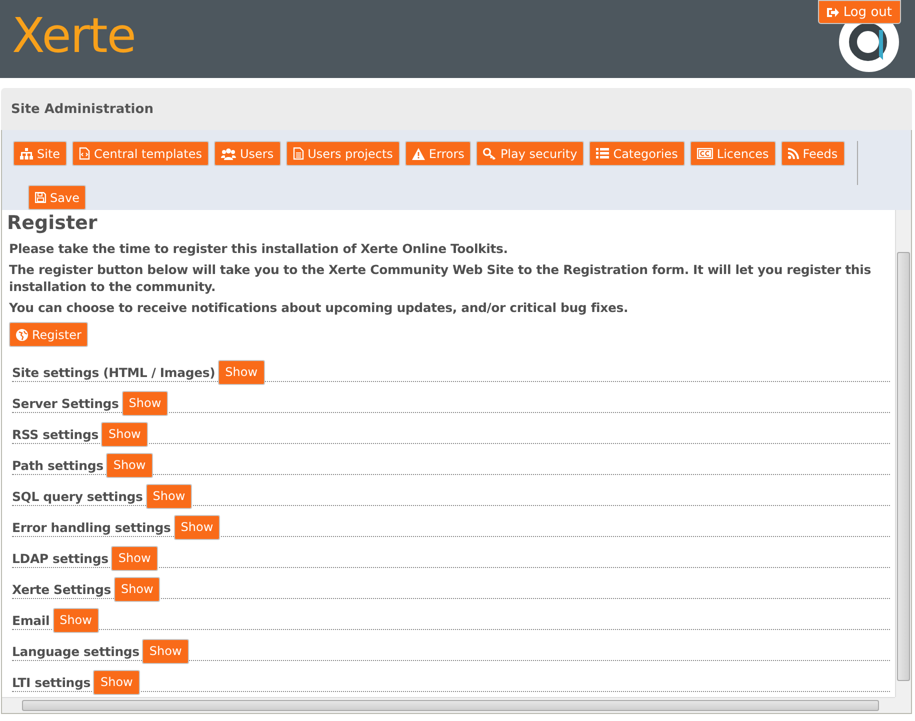  What do you see at coordinates (58, 465) in the screenshot?
I see `settings-label: Path settings` at bounding box center [58, 465].